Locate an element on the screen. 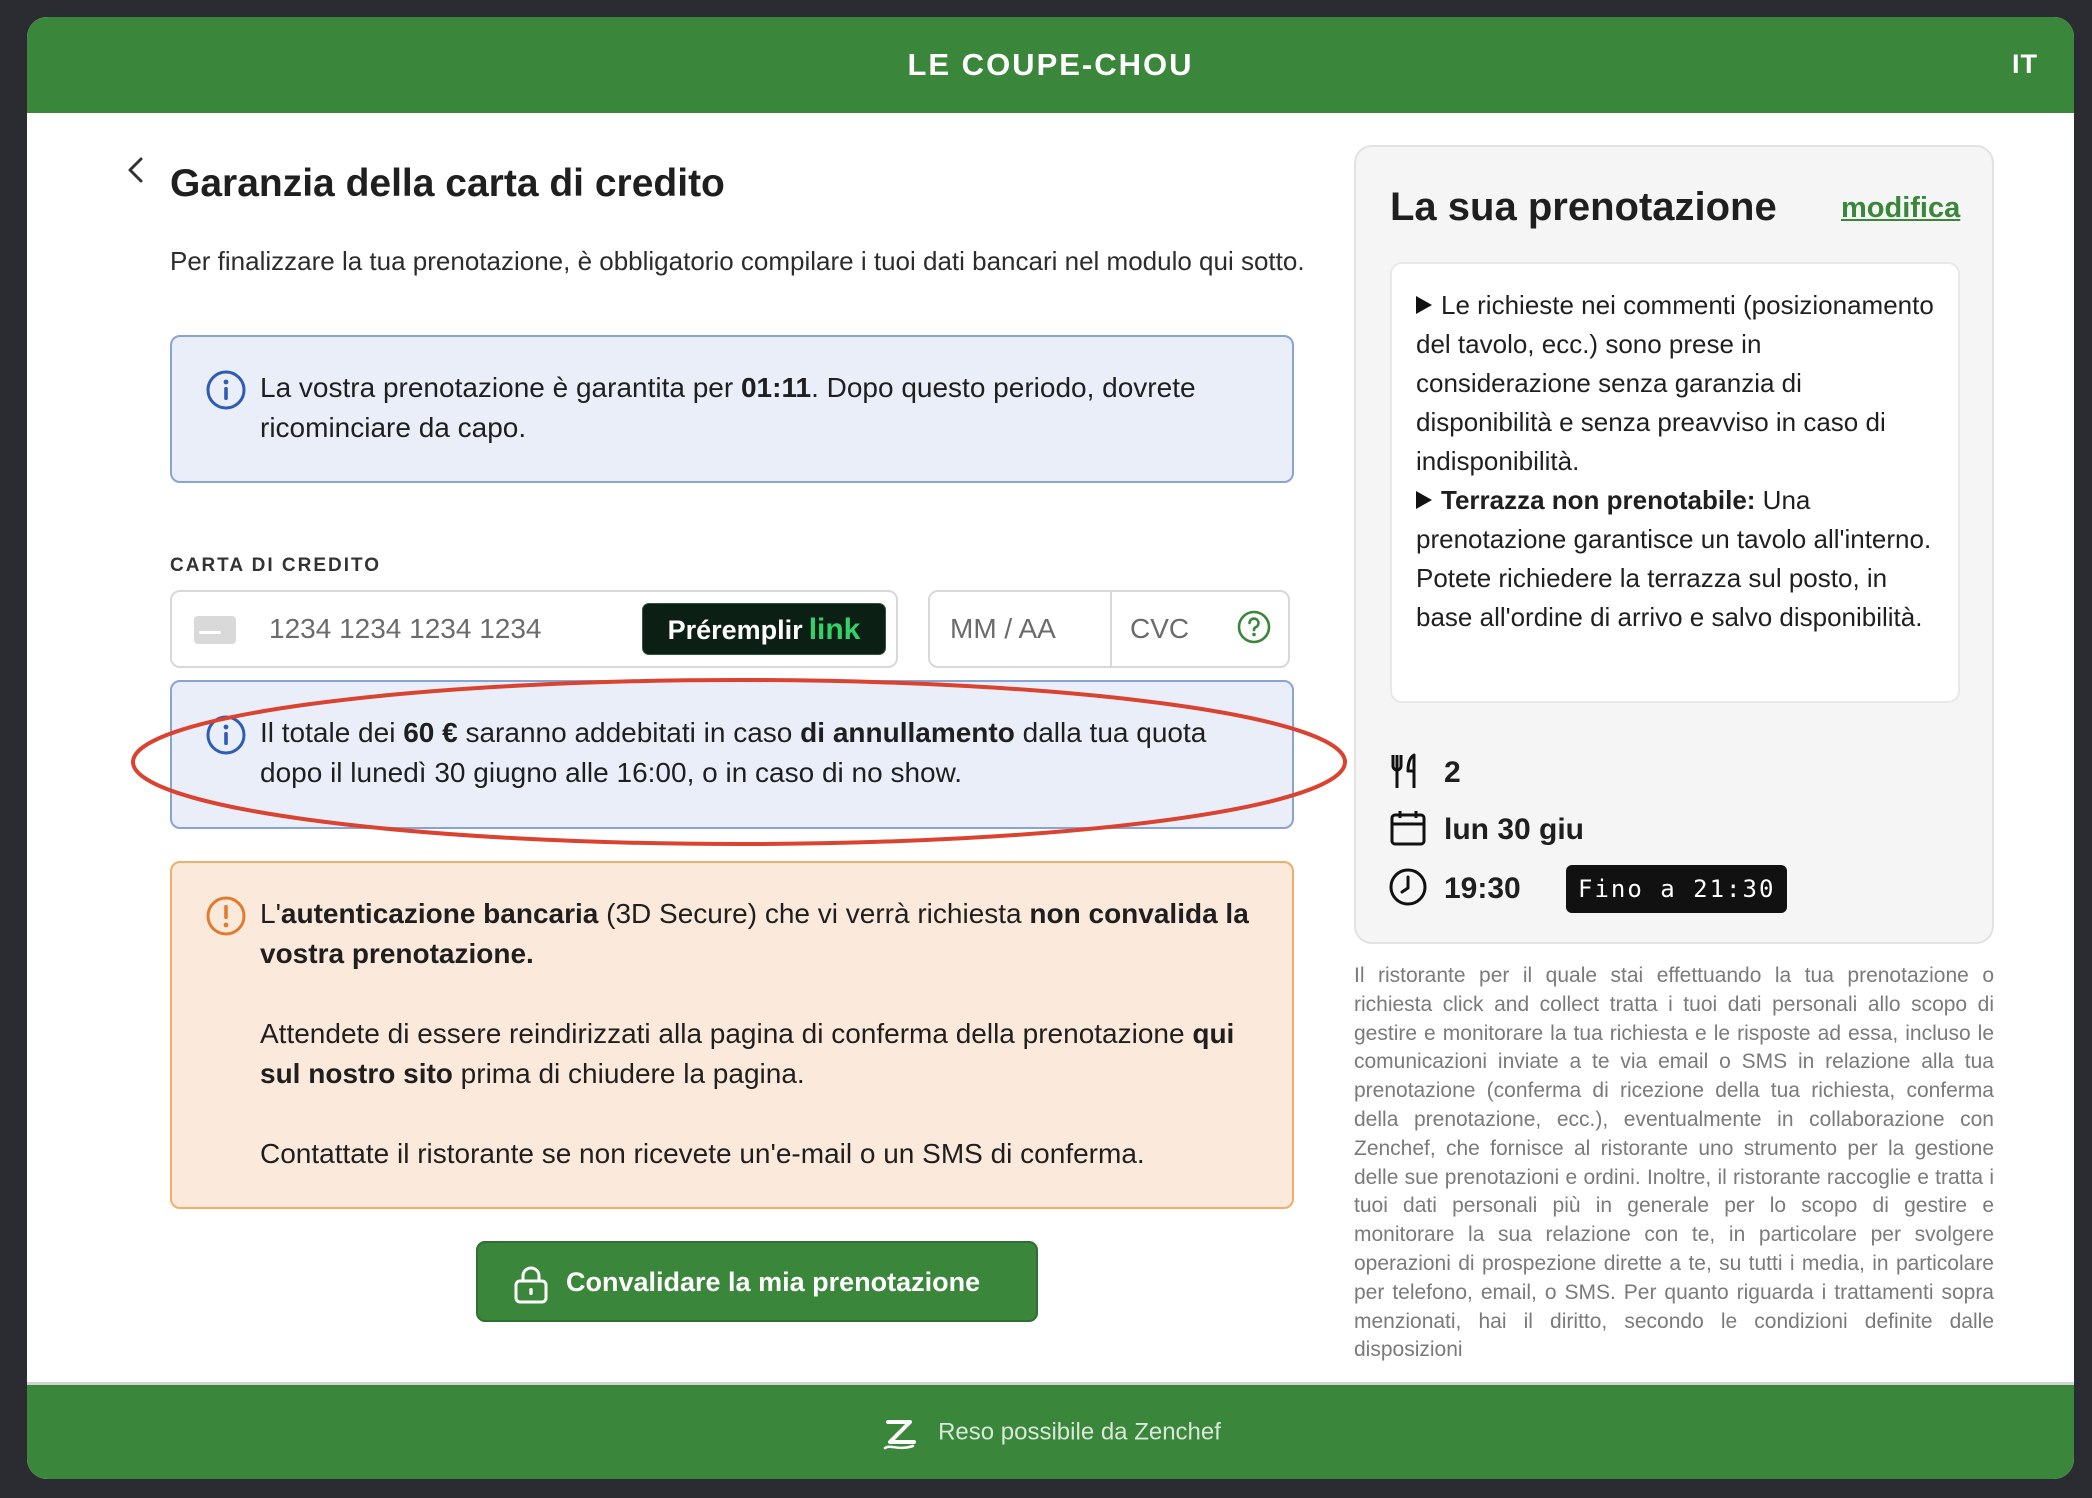 The width and height of the screenshot is (2092, 1498). autofill-link-button: Préremplir link is located at coordinates (764, 629).